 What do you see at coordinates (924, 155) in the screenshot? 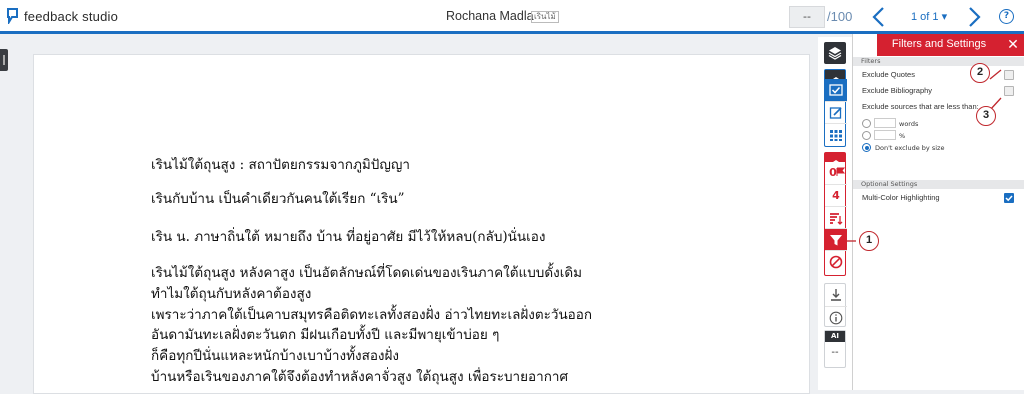
I see `callout-lines` at bounding box center [924, 155].